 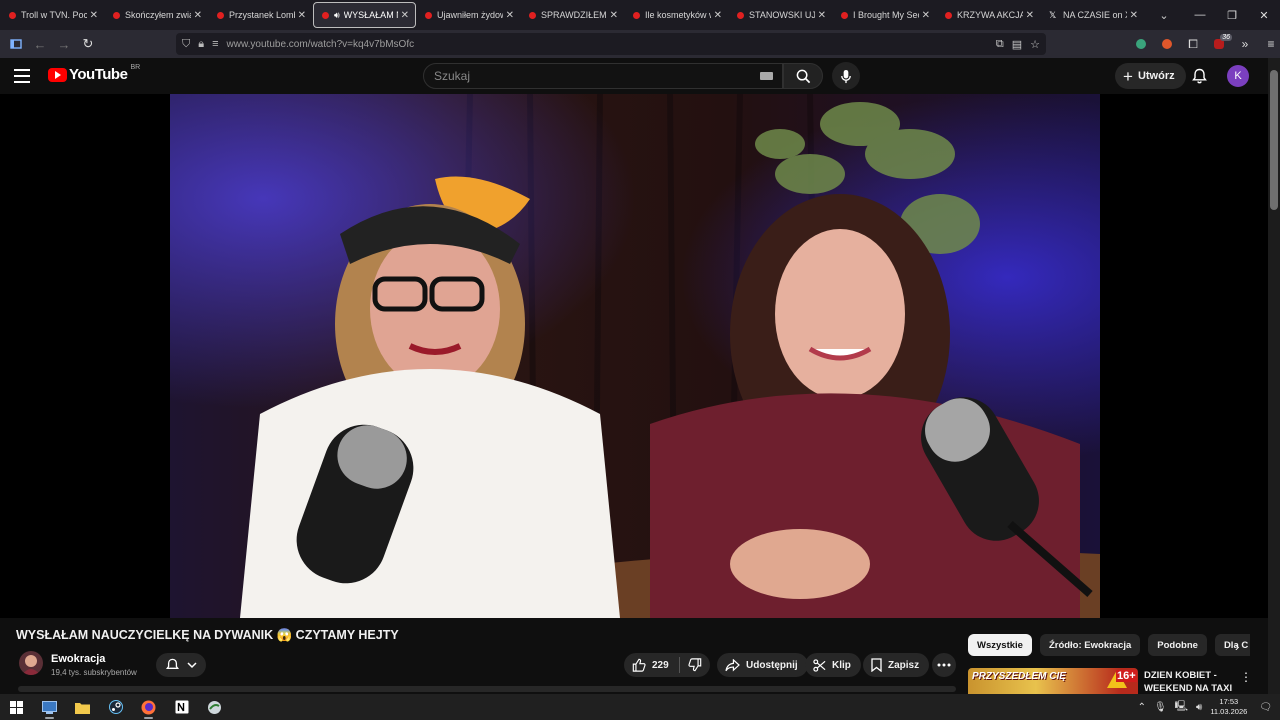 I want to click on subscription-notifications-button, so click(x=181, y=665).